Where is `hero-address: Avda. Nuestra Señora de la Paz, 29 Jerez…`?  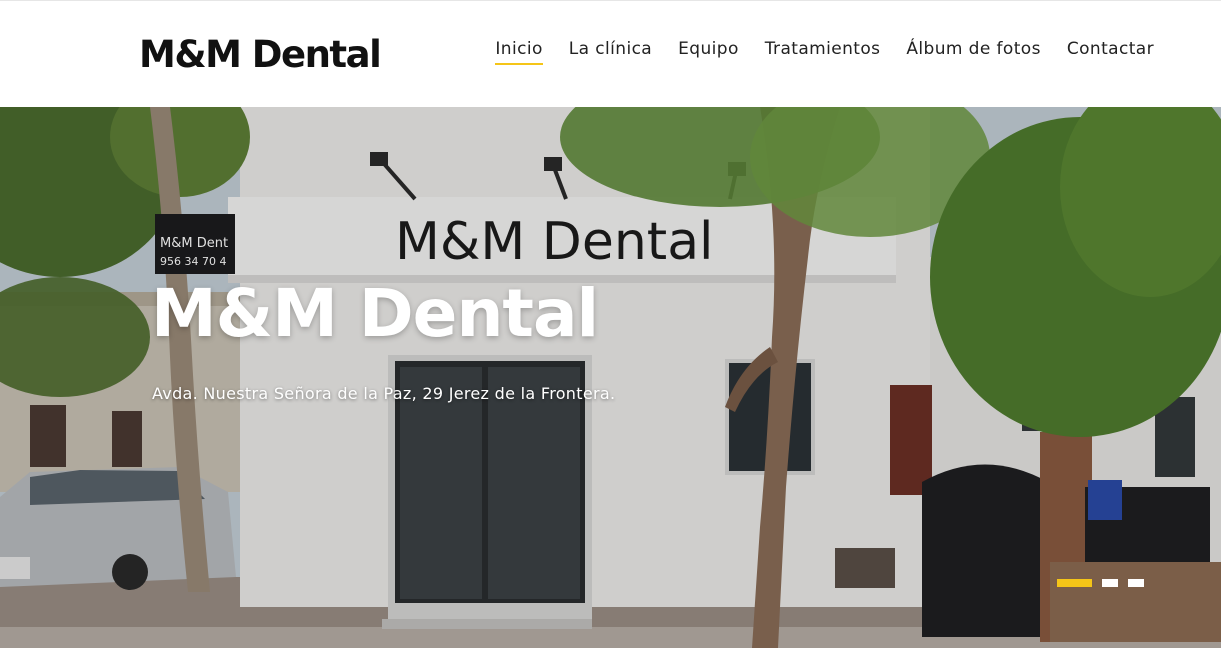
hero-address: Avda. Nuestra Señora de la Paz, 29 Jerez… is located at coordinates (384, 393).